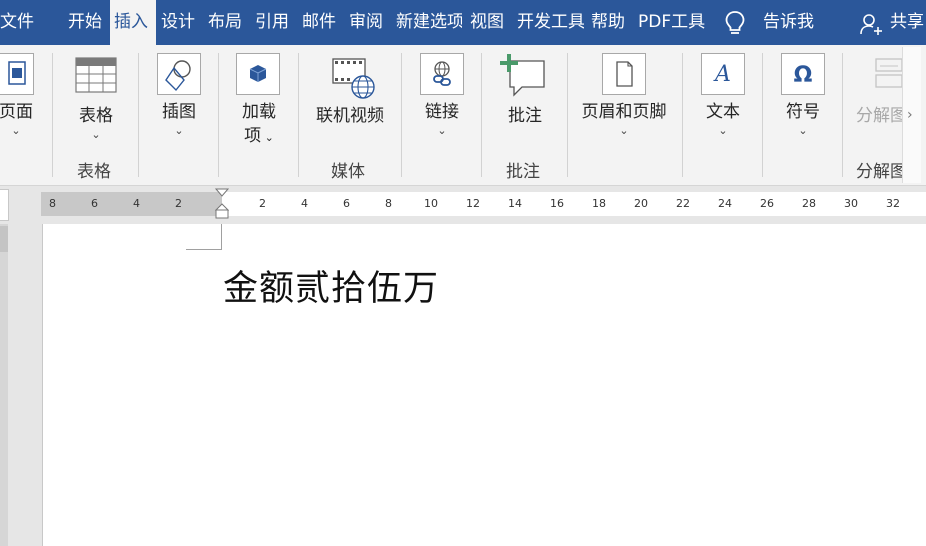  I want to click on chevron-right-icon: ›, so click(910, 115).